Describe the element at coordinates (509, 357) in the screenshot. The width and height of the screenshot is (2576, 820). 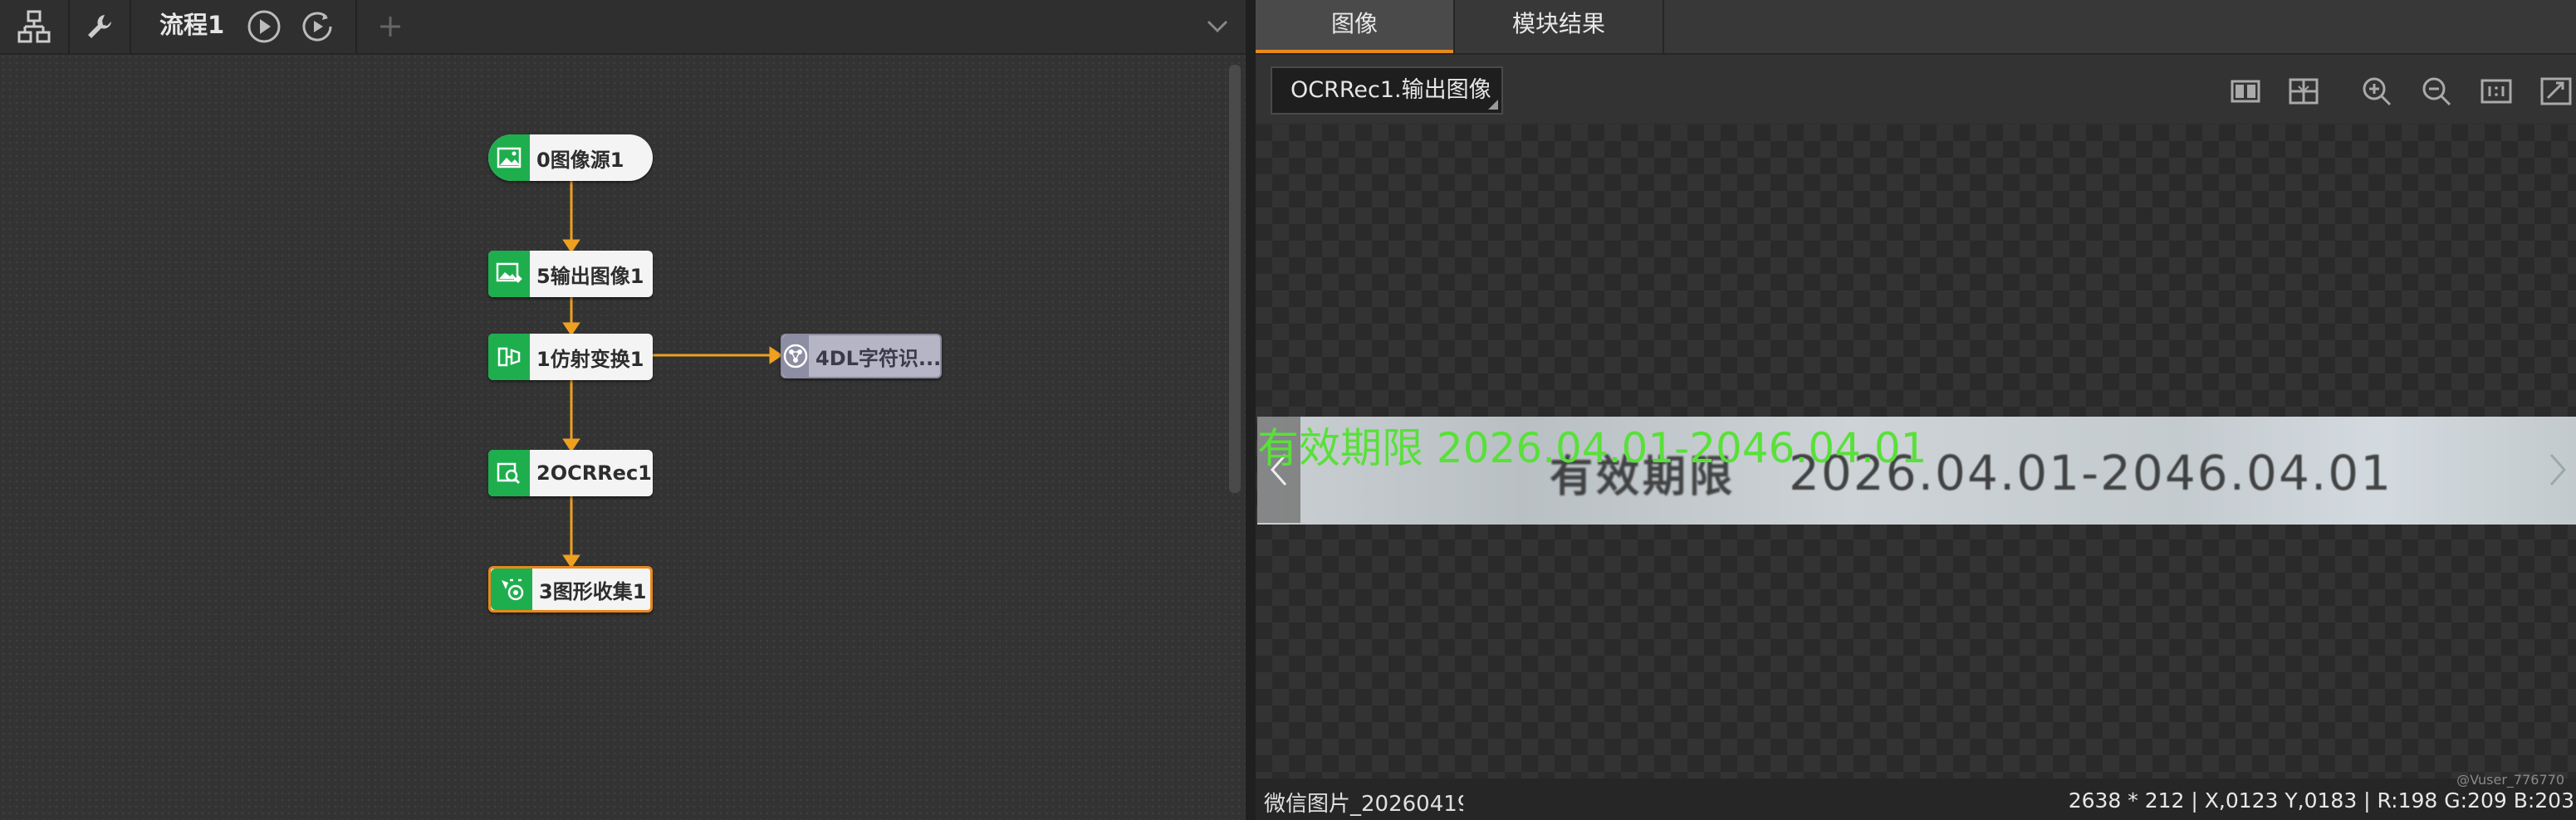
I see `transform-icon` at that location.